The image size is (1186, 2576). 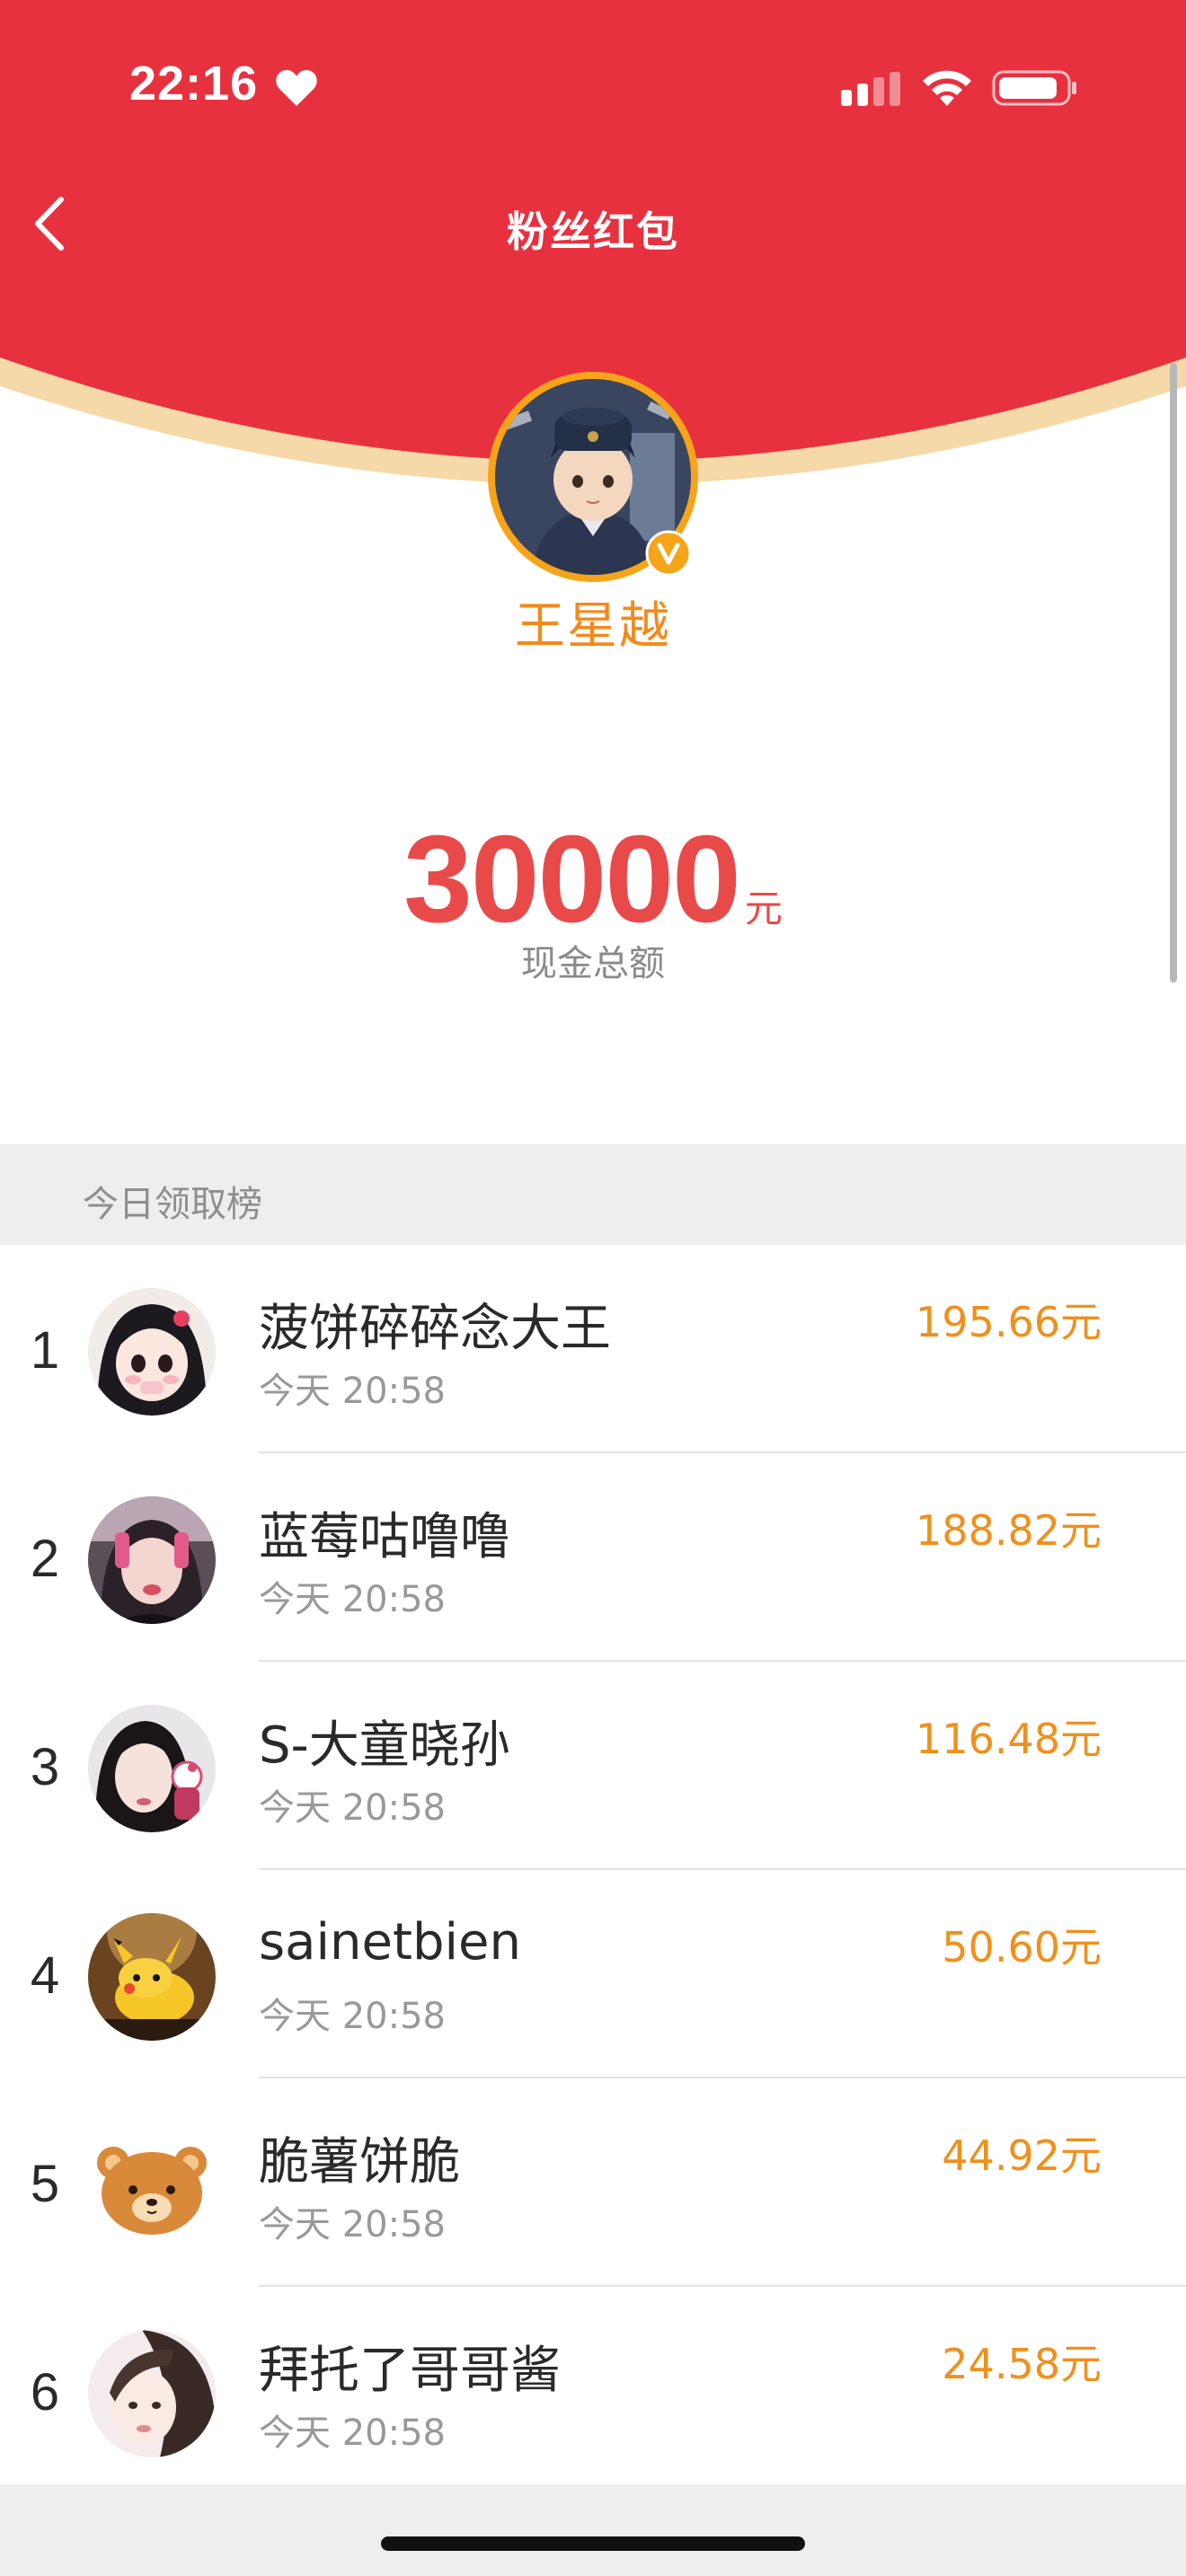 What do you see at coordinates (296, 88) in the screenshot?
I see `heart-icon` at bounding box center [296, 88].